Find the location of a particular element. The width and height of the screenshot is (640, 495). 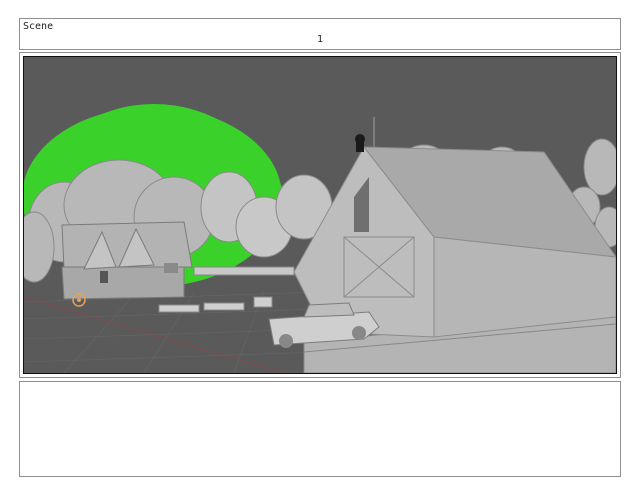

crates is located at coordinates (215, 304).